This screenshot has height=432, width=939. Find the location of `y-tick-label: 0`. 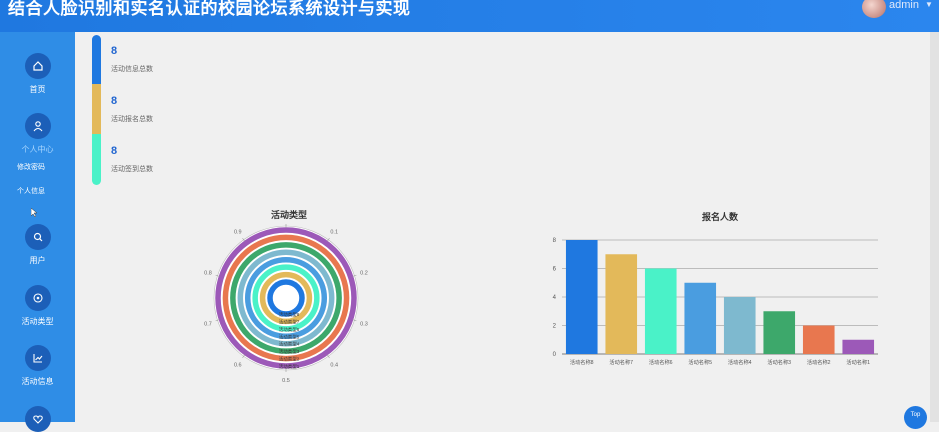

y-tick-label: 0 is located at coordinates (555, 355).